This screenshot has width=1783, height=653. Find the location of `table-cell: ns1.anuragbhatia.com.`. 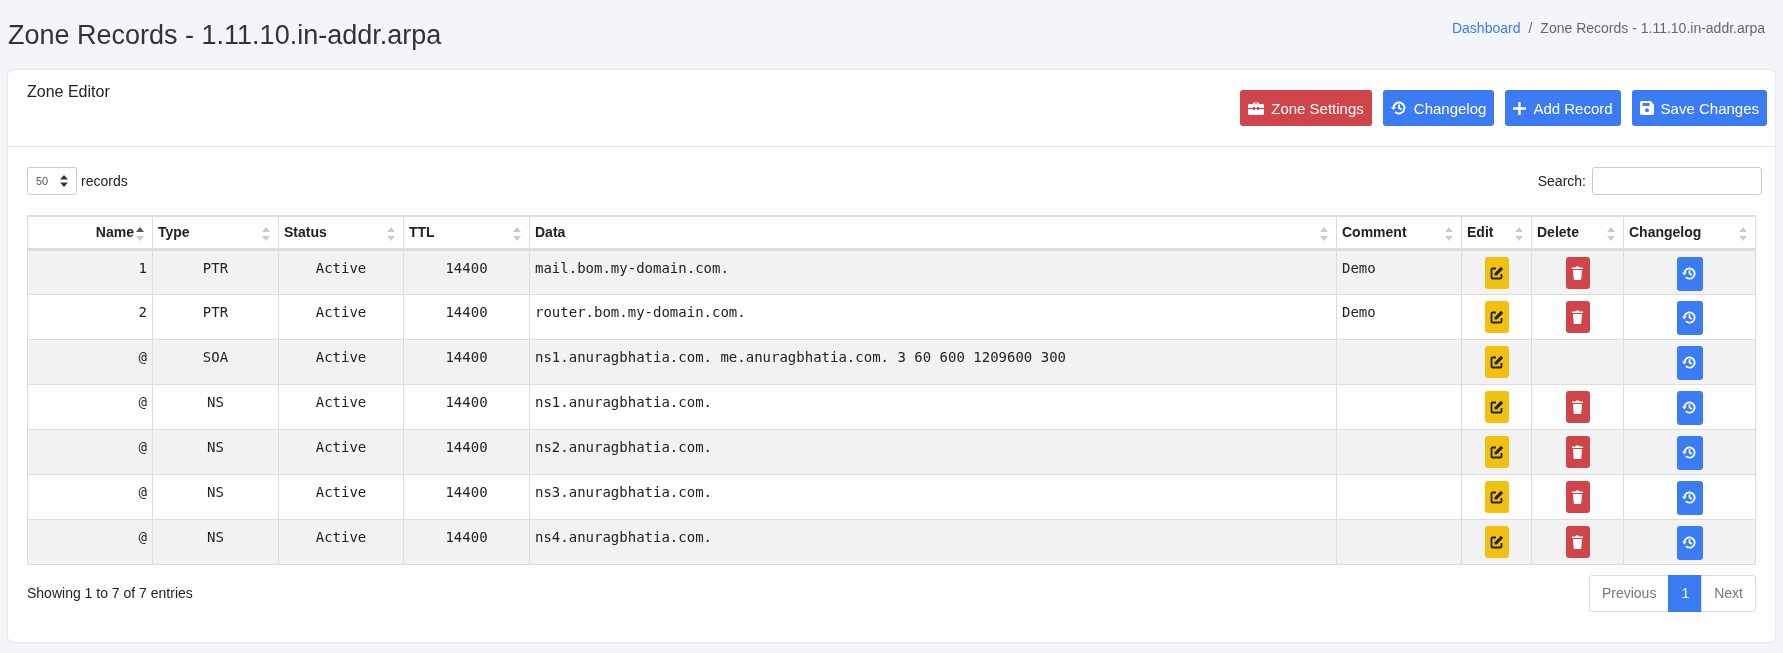

table-cell: ns1.anuragbhatia.com. is located at coordinates (623, 401).